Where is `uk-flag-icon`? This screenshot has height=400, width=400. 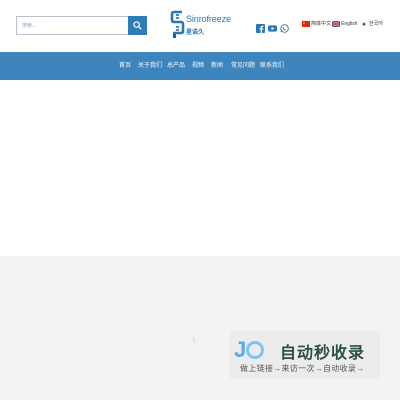
uk-flag-icon is located at coordinates (336, 24).